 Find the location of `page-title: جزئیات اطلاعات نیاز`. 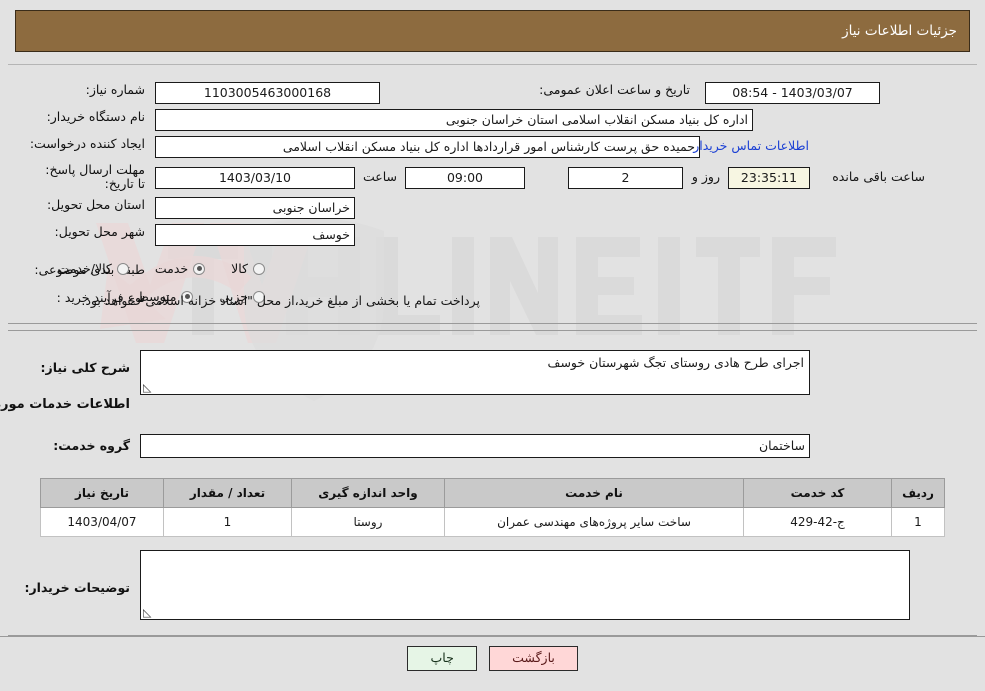

page-title: جزئیات اطلاعات نیاز is located at coordinates (899, 31).